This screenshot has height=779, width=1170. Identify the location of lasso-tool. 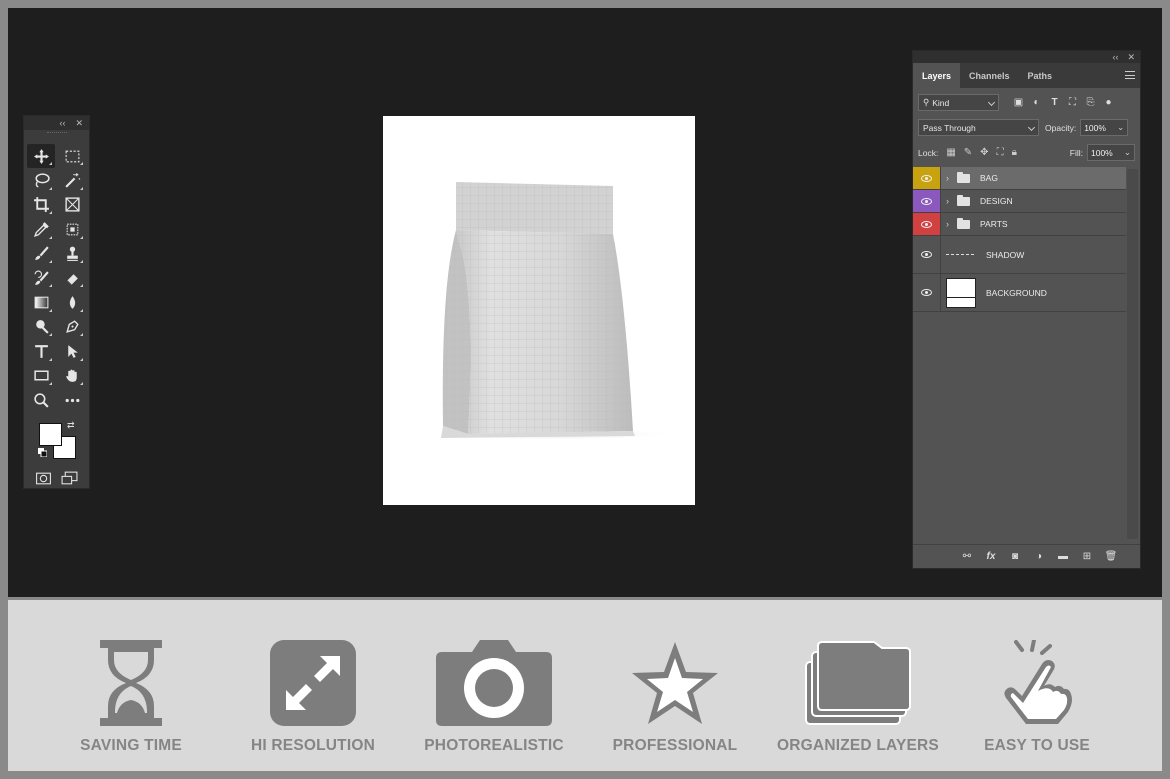
(41, 180).